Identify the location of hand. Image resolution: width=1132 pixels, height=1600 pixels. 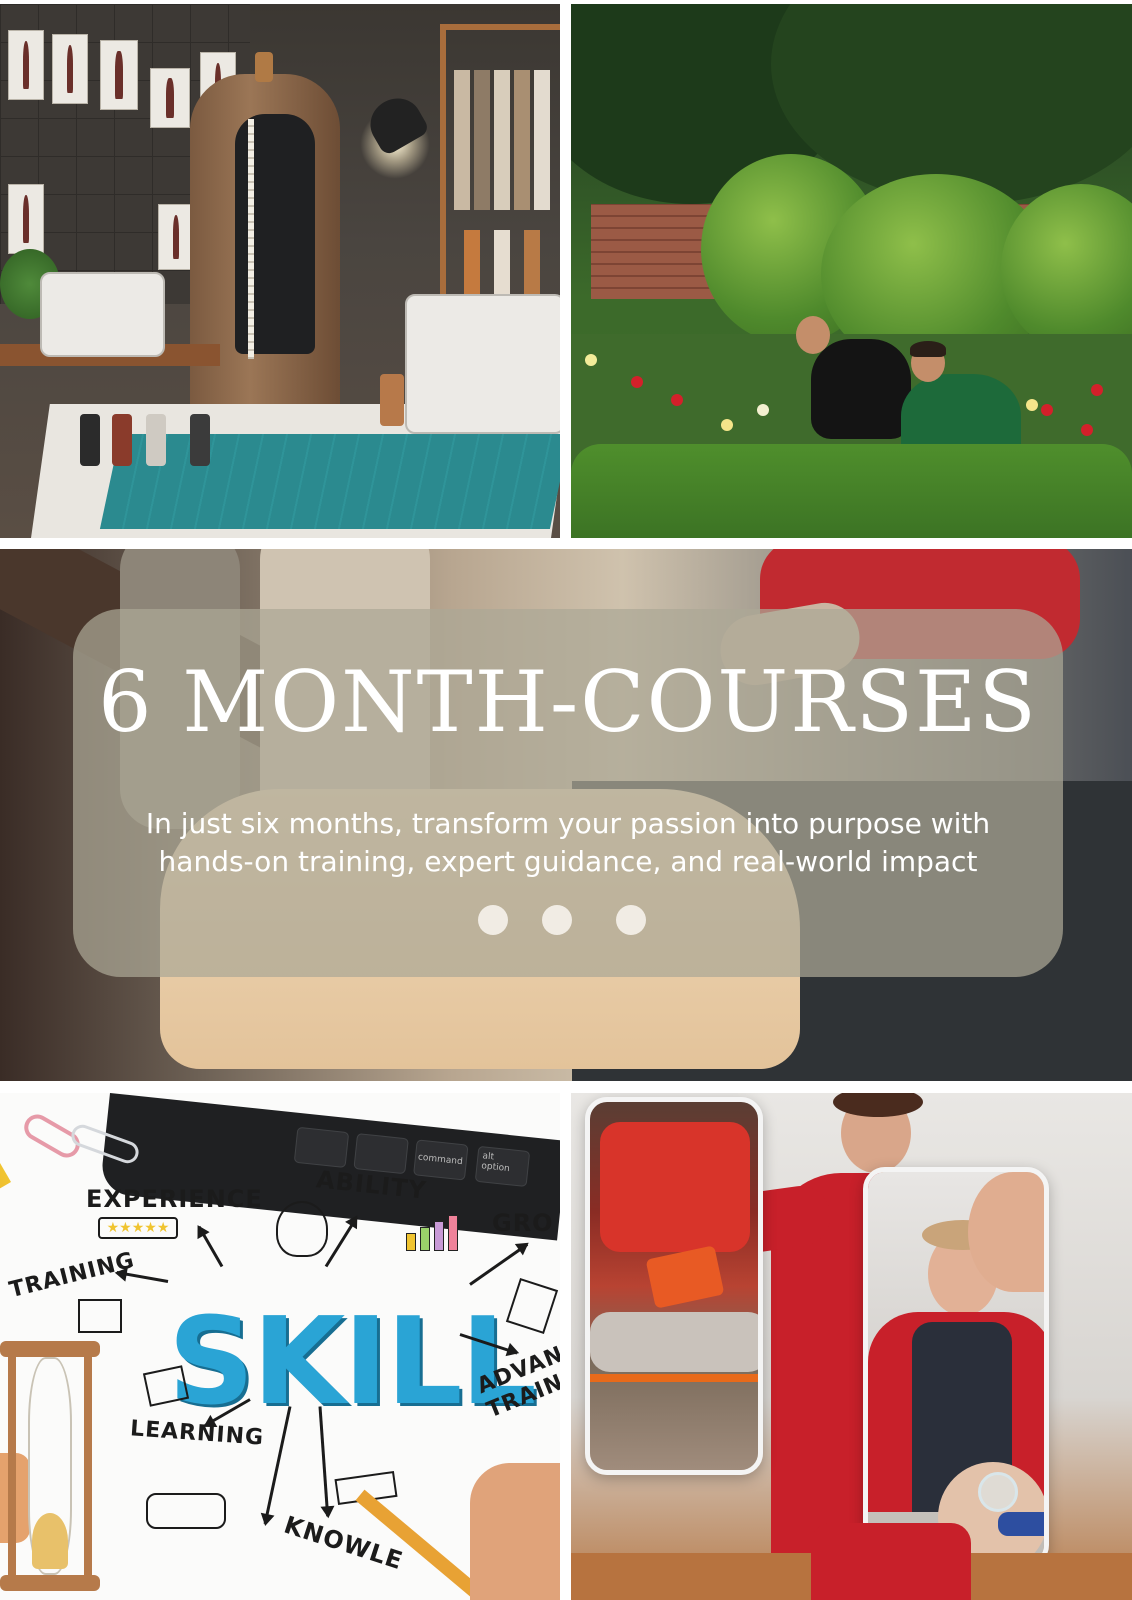
(515, 1531).